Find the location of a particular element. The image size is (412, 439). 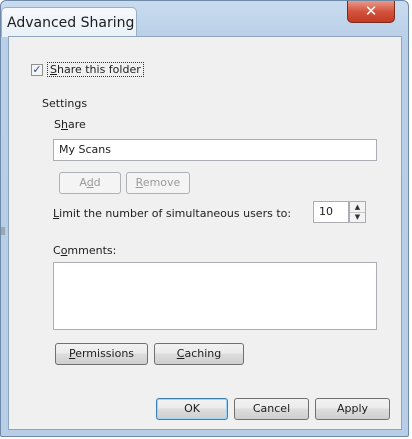

share-folder-checkbox: ✓ is located at coordinates (37, 69).